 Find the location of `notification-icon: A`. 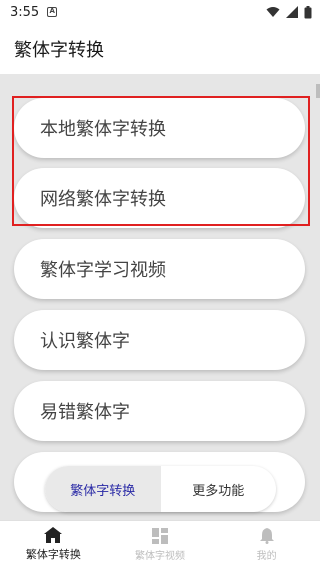

notification-icon: A is located at coordinates (52, 12).